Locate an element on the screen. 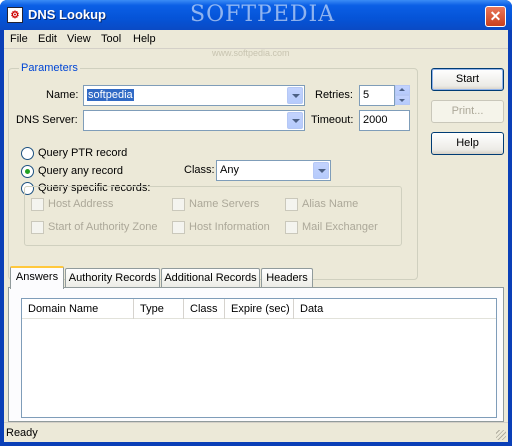  col-expire: Expire (sec) is located at coordinates (259, 309).